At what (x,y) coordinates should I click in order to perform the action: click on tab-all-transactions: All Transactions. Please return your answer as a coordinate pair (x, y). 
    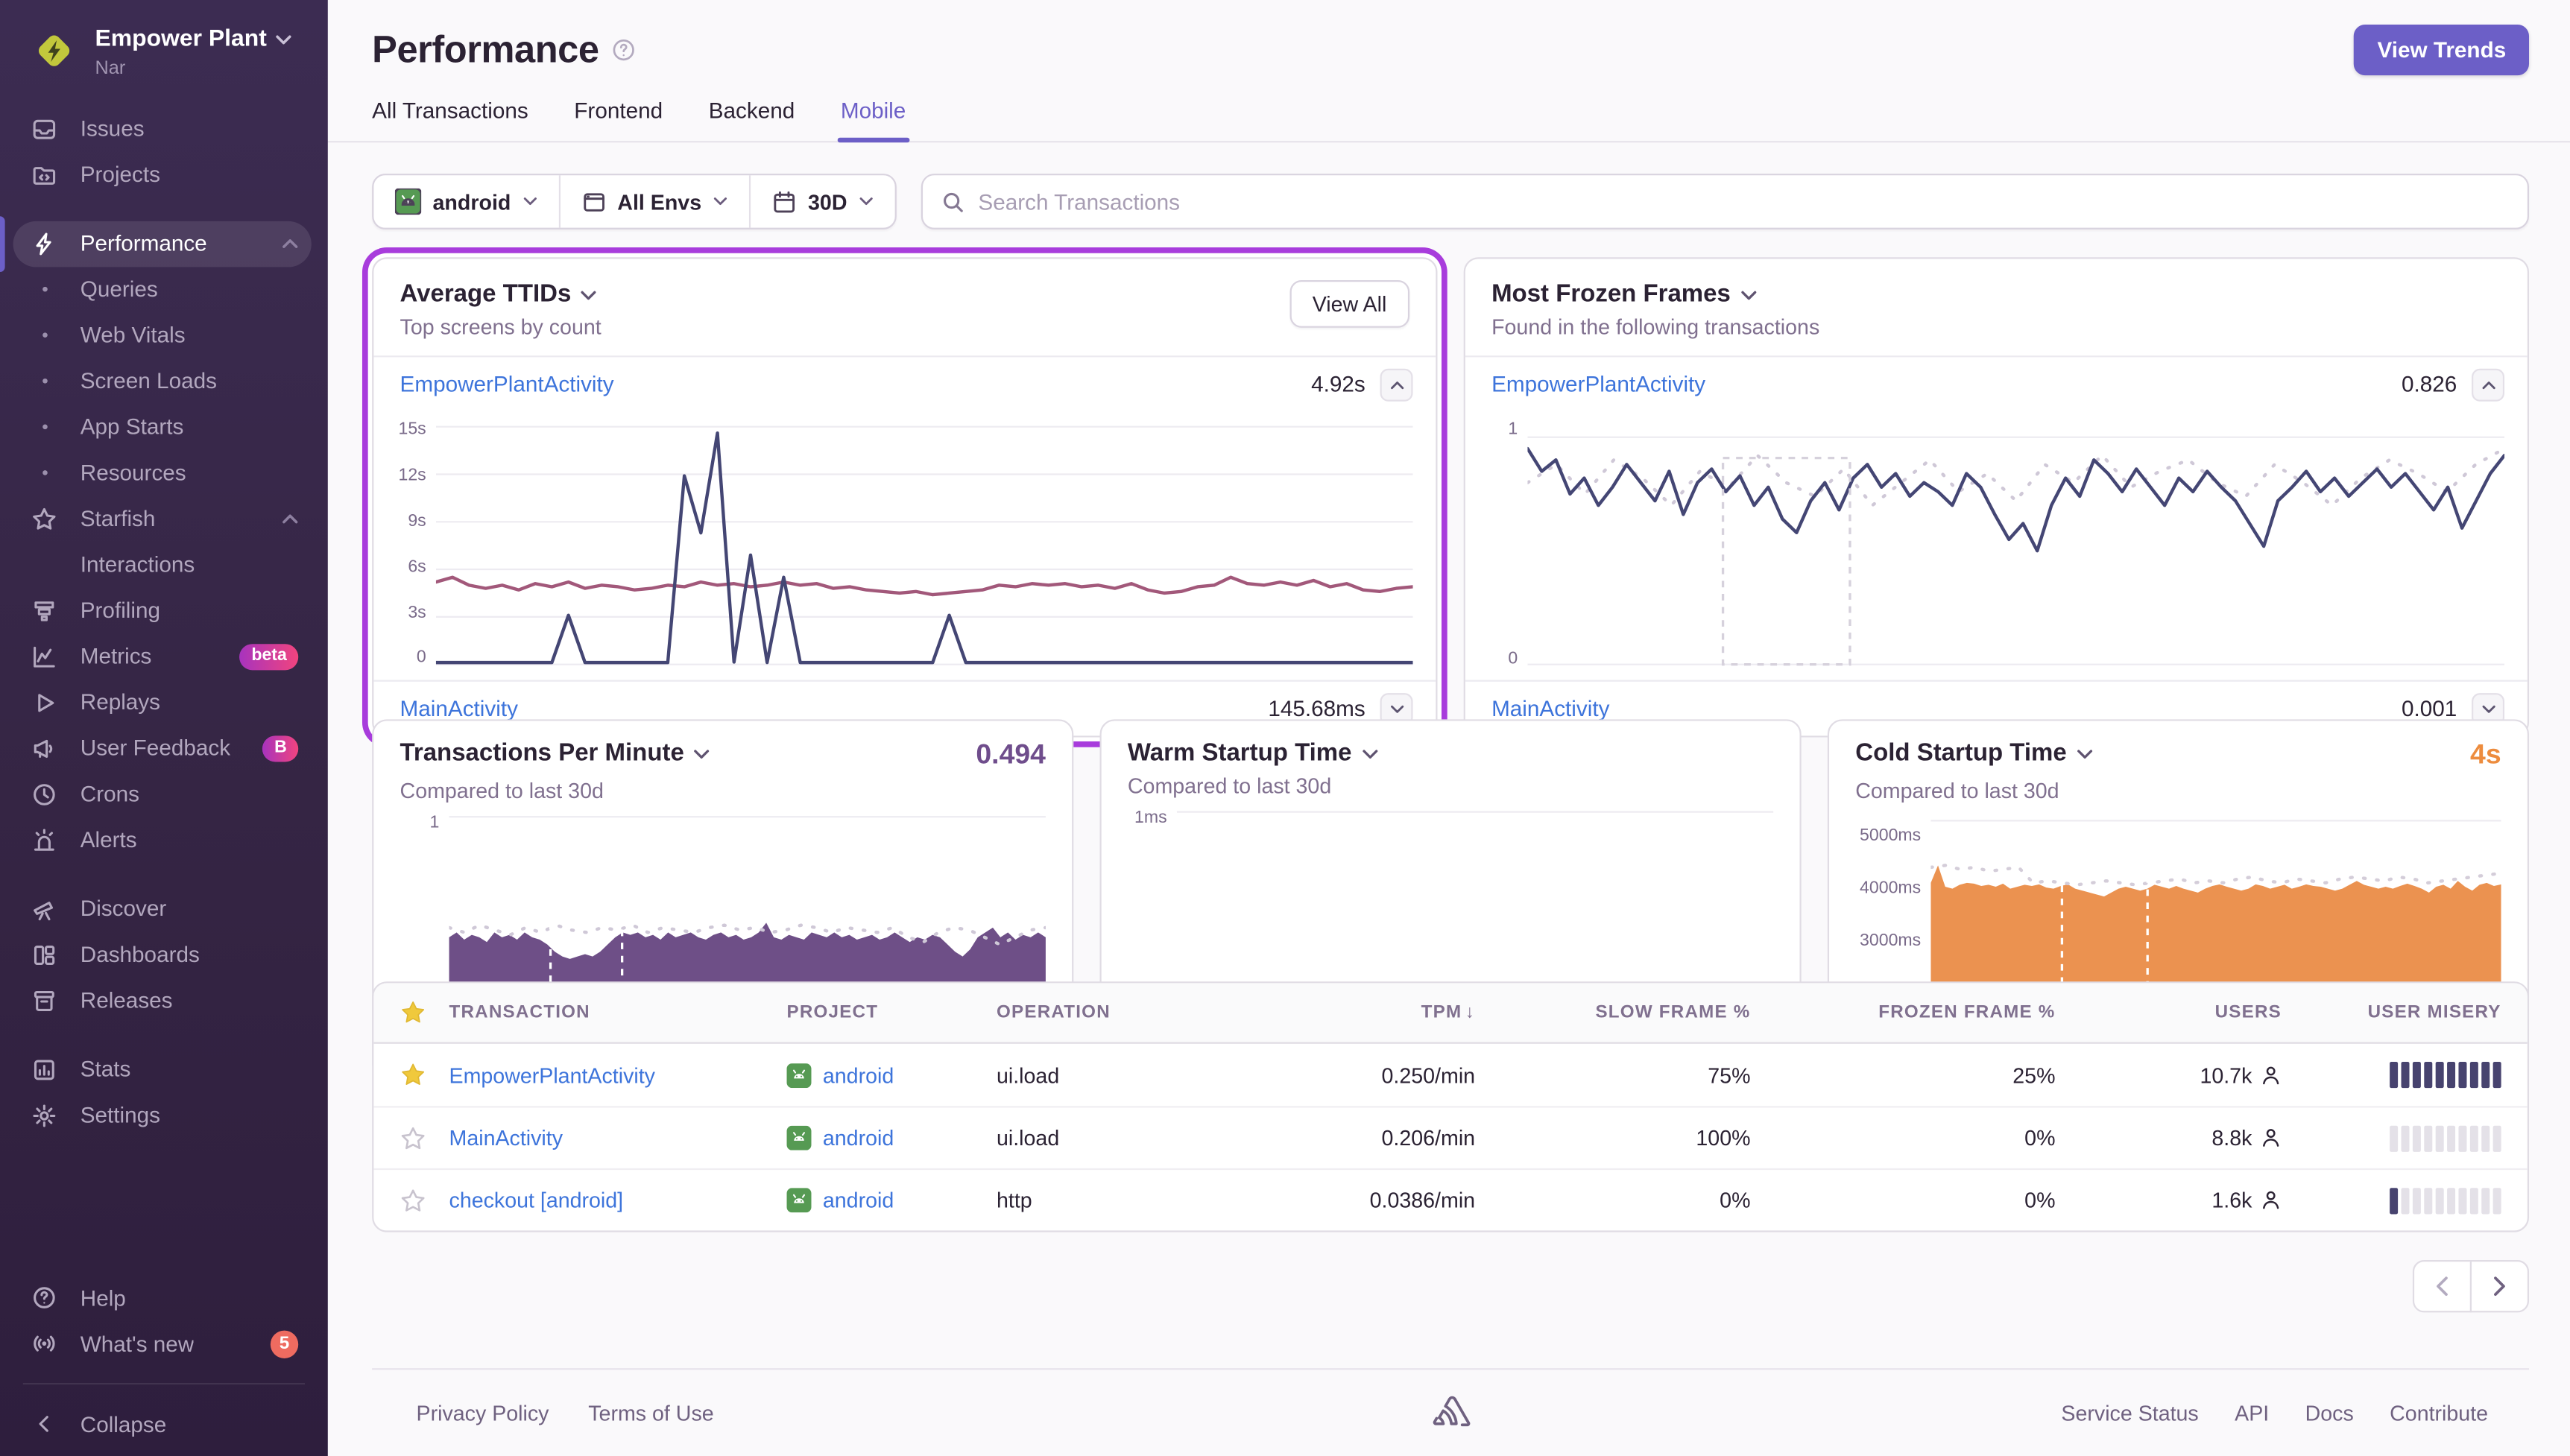
    Looking at the image, I should click on (450, 119).